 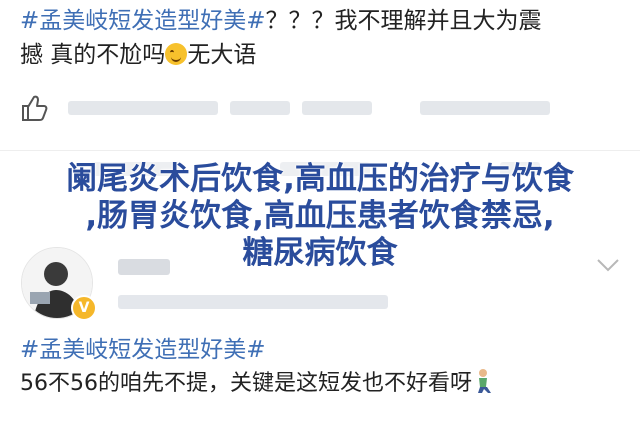 What do you see at coordinates (322, 350) in the screenshot?
I see `post-line-1: #孟美岐短发造型好美#` at bounding box center [322, 350].